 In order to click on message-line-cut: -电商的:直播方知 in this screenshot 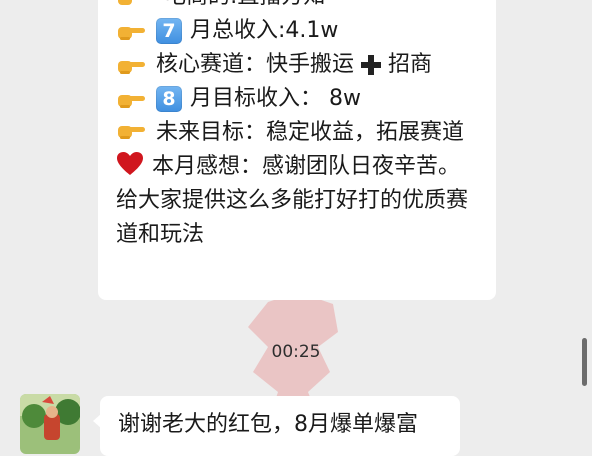, I will do `click(298, 7)`.